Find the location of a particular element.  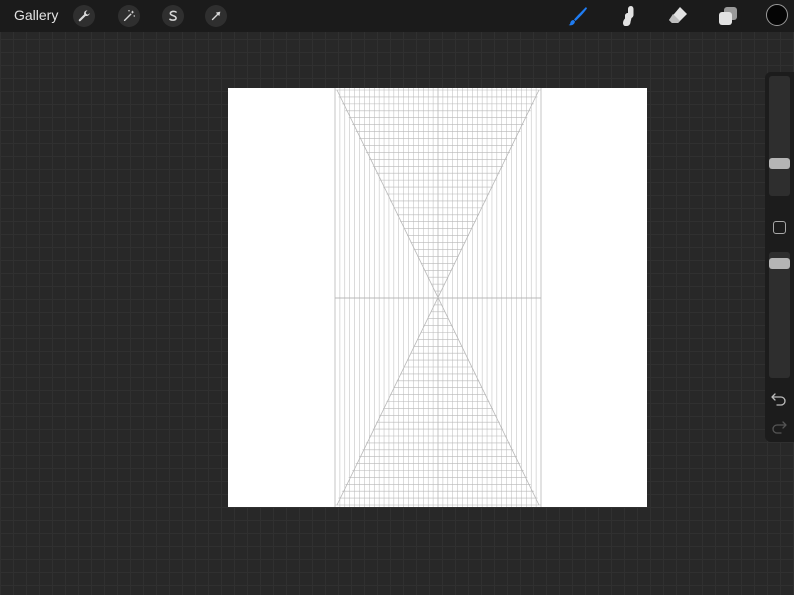

smudge-icon is located at coordinates (628, 16).